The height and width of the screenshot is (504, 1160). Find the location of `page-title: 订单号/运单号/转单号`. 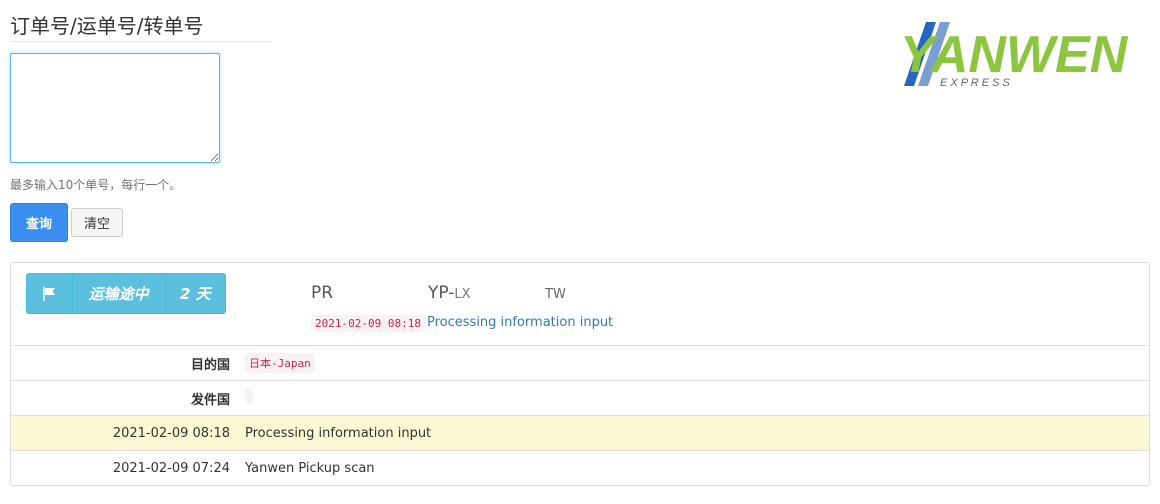

page-title: 订单号/运单号/转单号 is located at coordinates (141, 26).